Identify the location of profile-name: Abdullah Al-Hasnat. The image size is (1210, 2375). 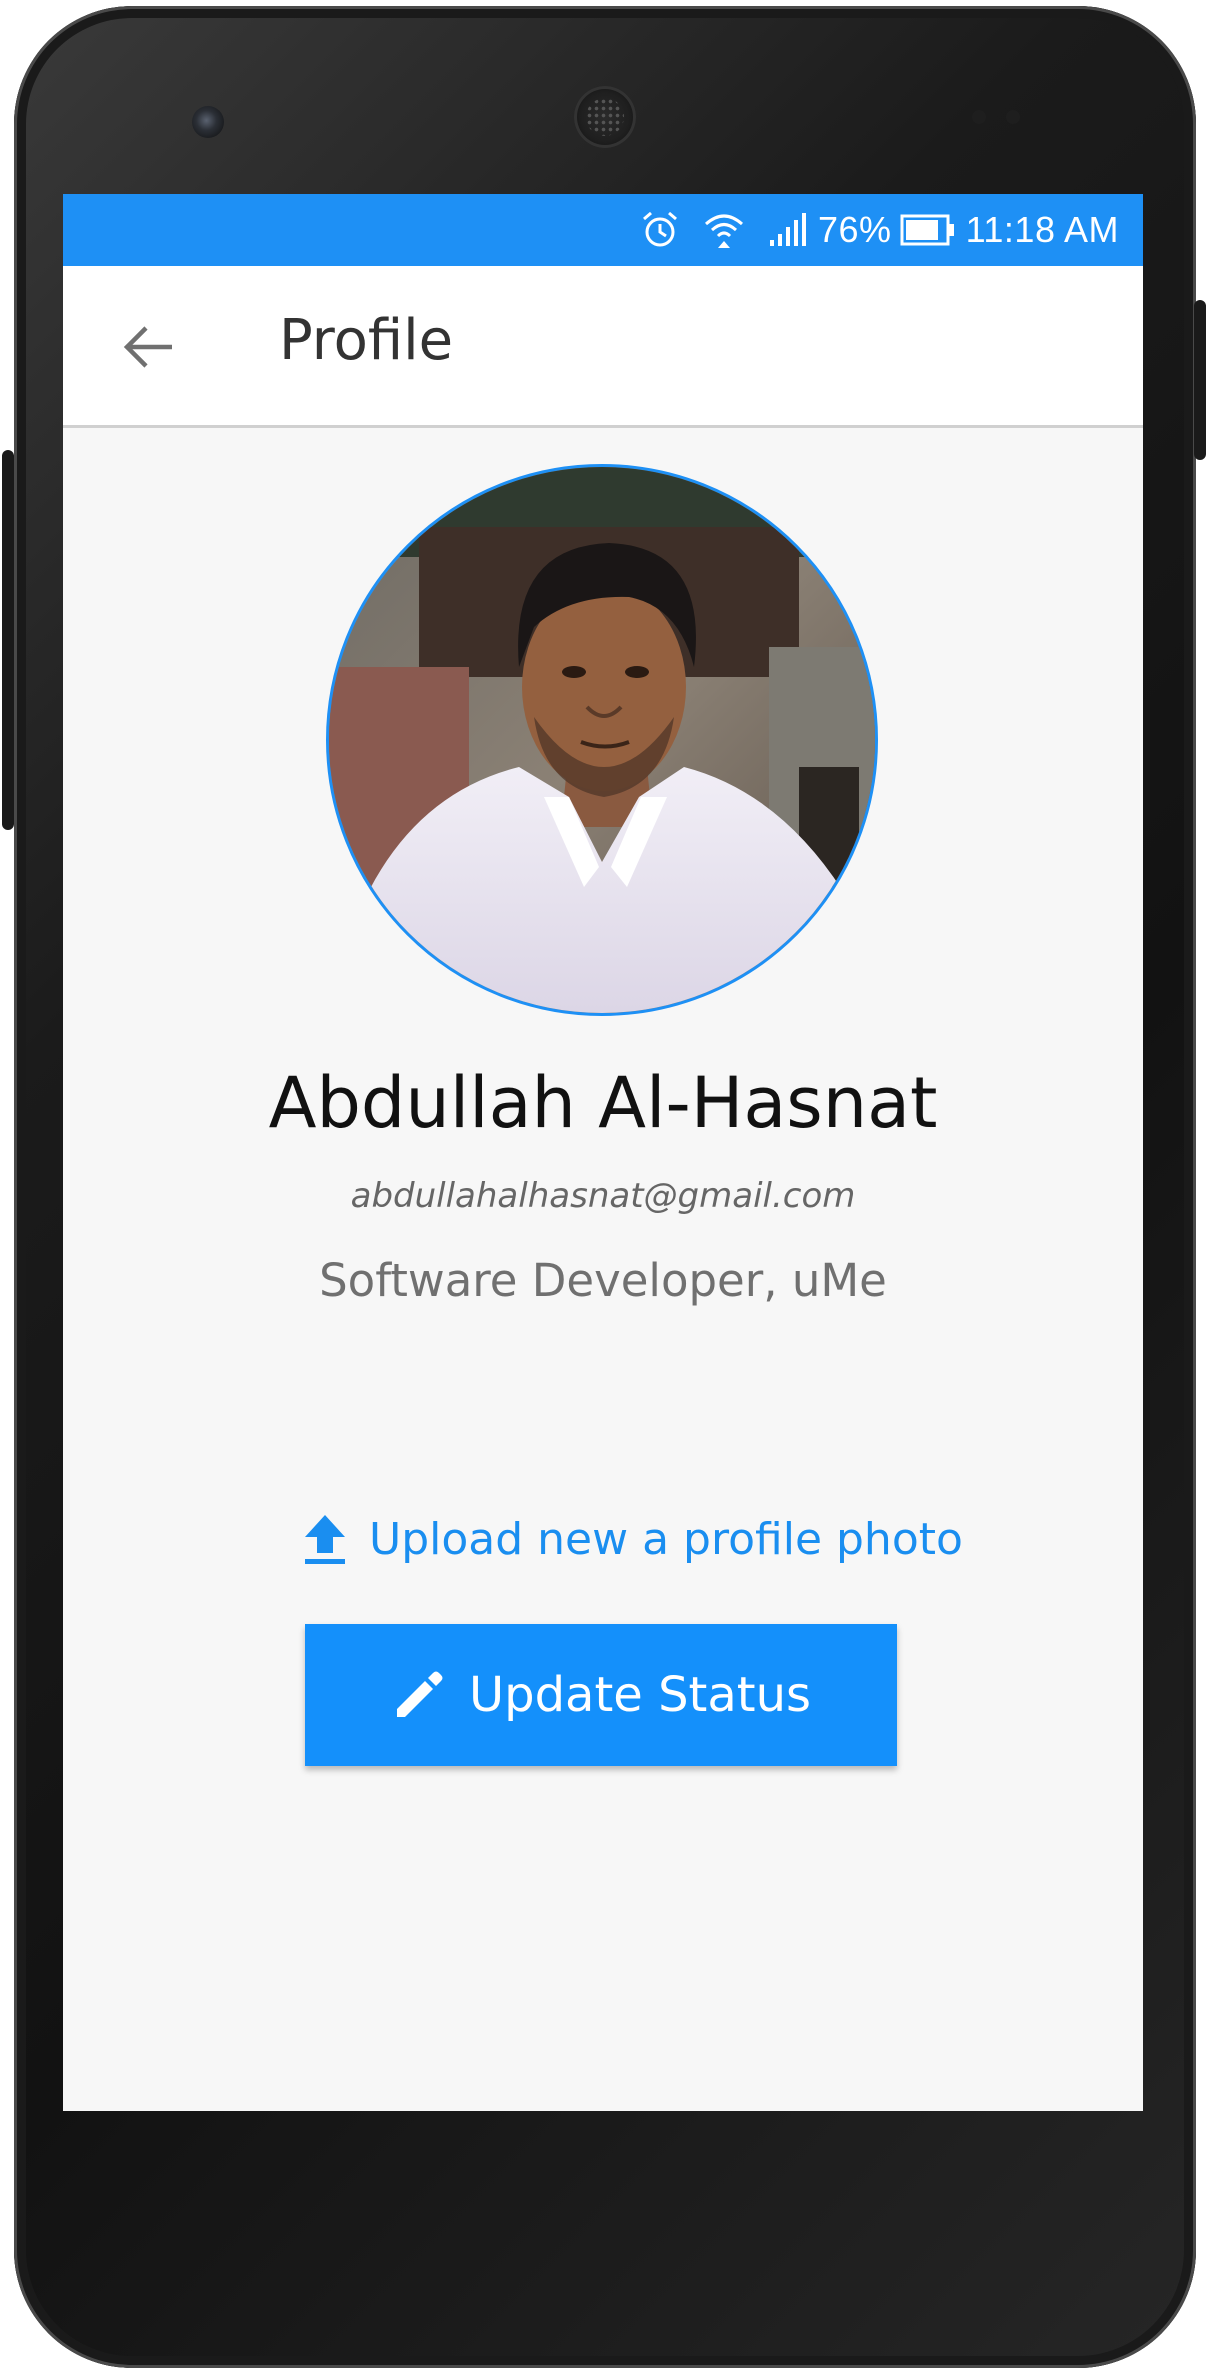
(603, 1103).